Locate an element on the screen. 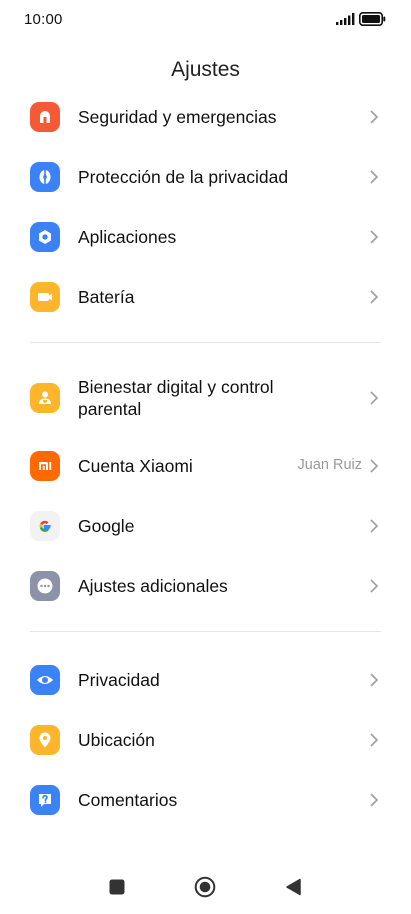 The image size is (411, 914). signal-icon is located at coordinates (345, 19).